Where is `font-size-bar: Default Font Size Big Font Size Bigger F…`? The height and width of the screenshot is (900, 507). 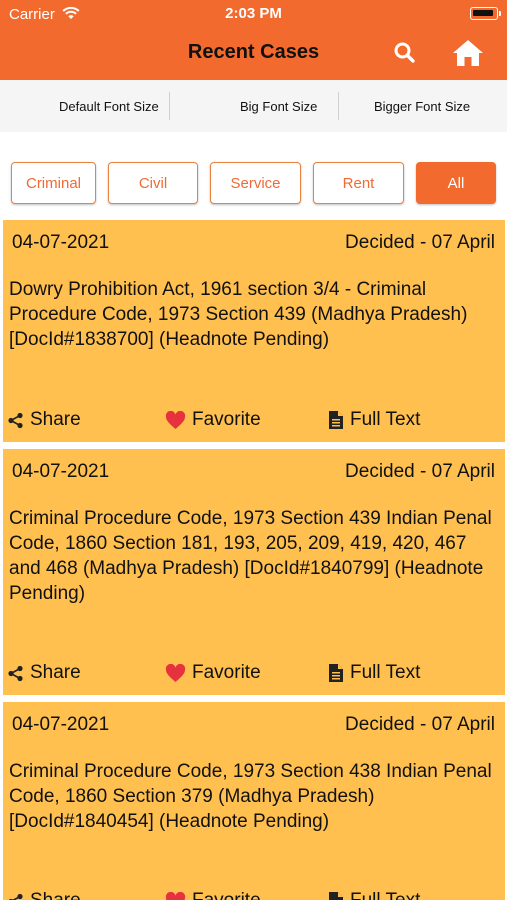 font-size-bar: Default Font Size Big Font Size Bigger F… is located at coordinates (253, 106).